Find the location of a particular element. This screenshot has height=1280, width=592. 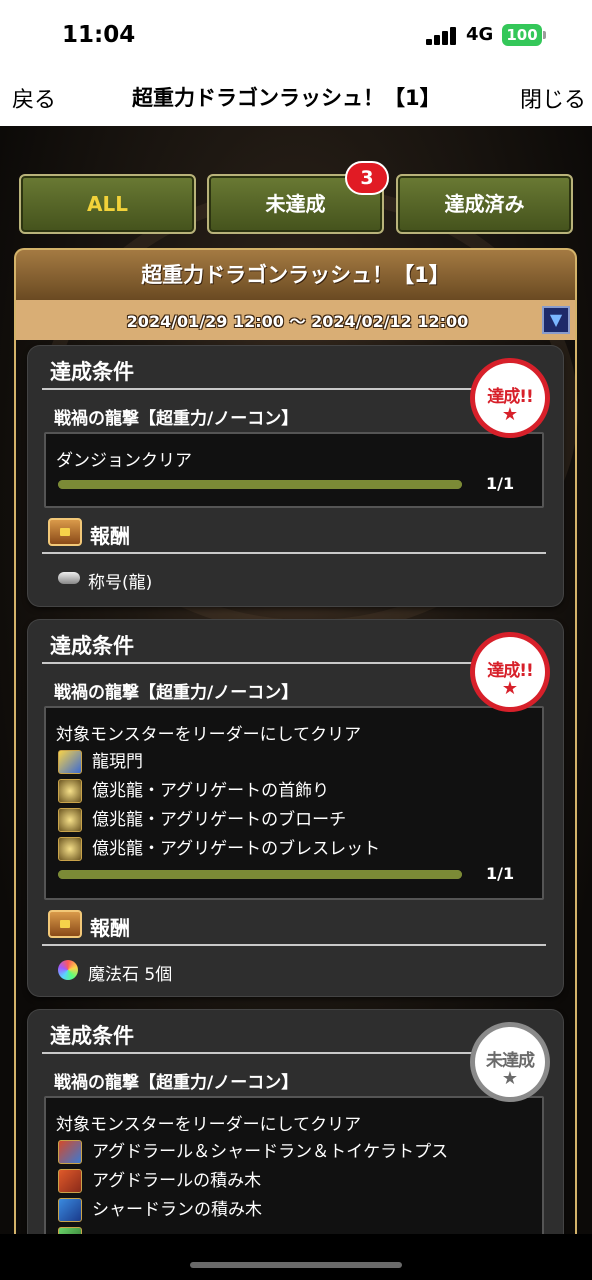

battery-icon: 100 is located at coordinates (522, 35).